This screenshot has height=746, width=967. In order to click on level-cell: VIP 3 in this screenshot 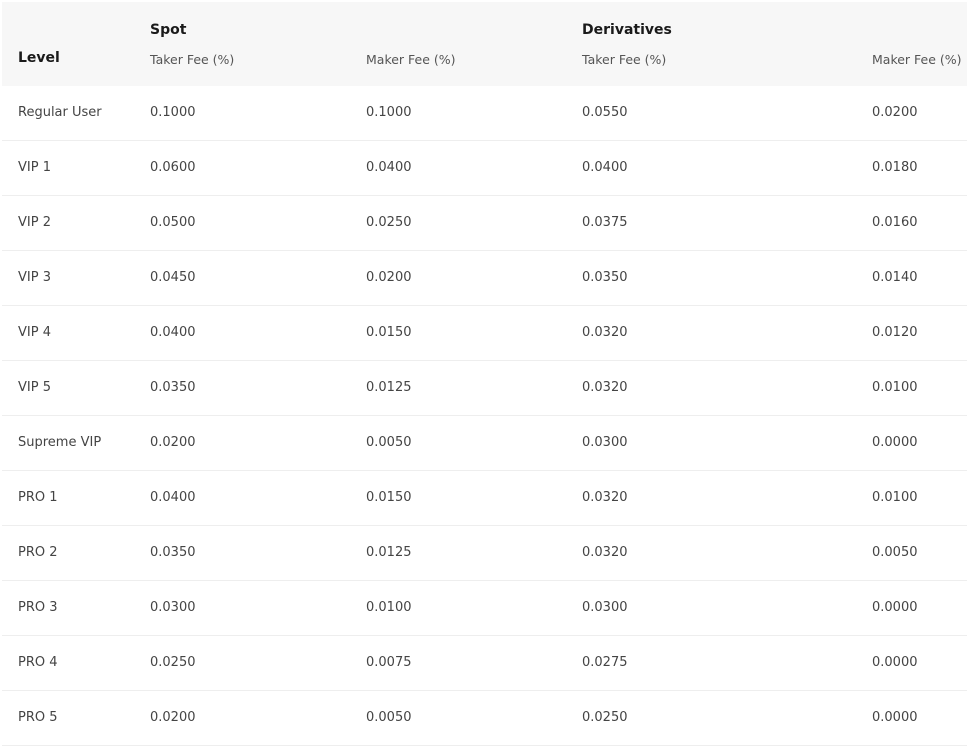, I will do `click(34, 277)`.